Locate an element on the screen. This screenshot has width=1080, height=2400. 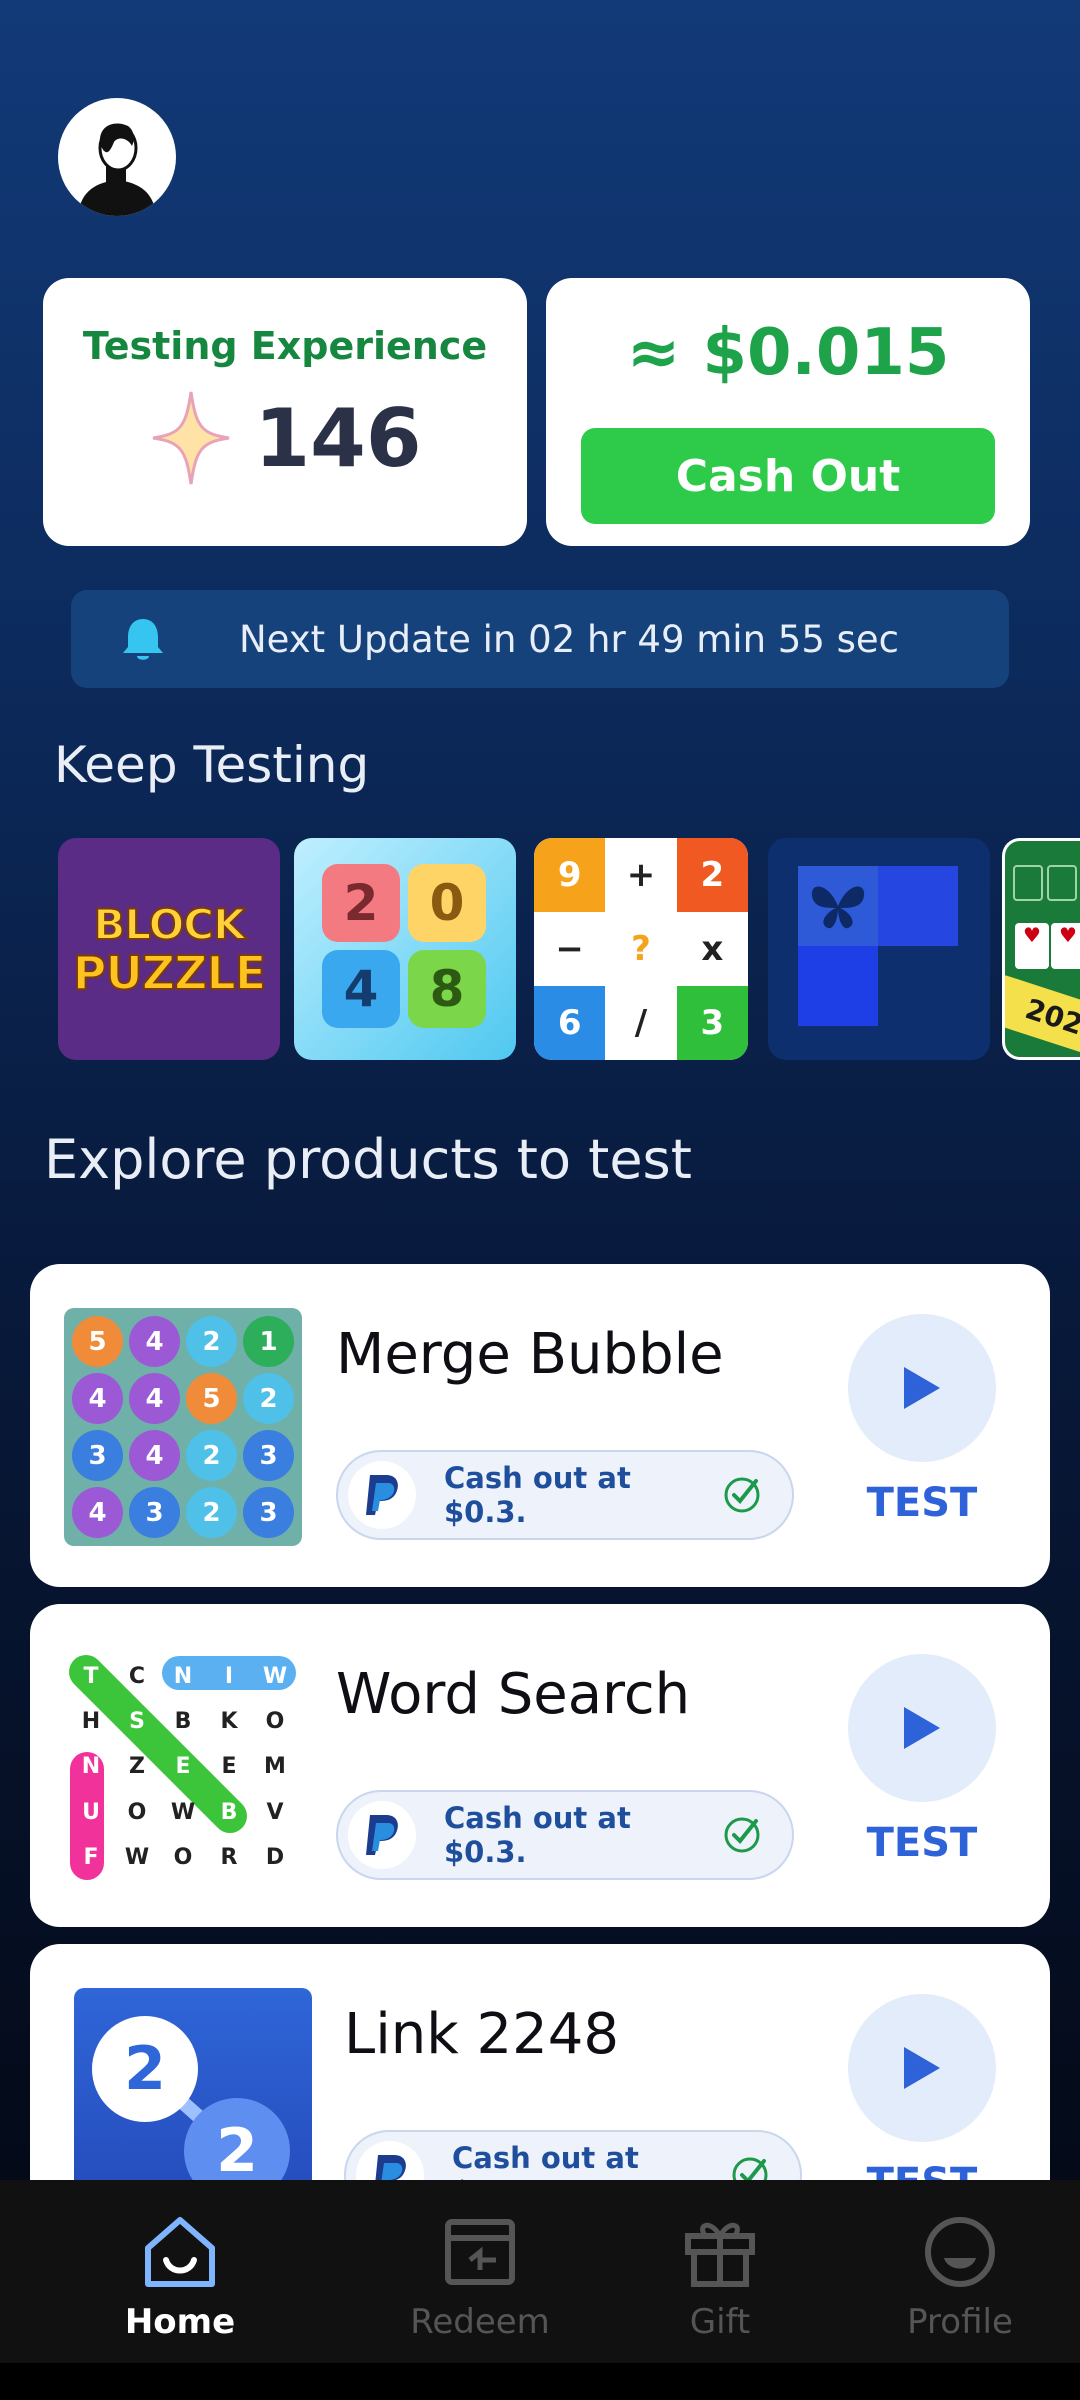
avatar is located at coordinates (117, 157).